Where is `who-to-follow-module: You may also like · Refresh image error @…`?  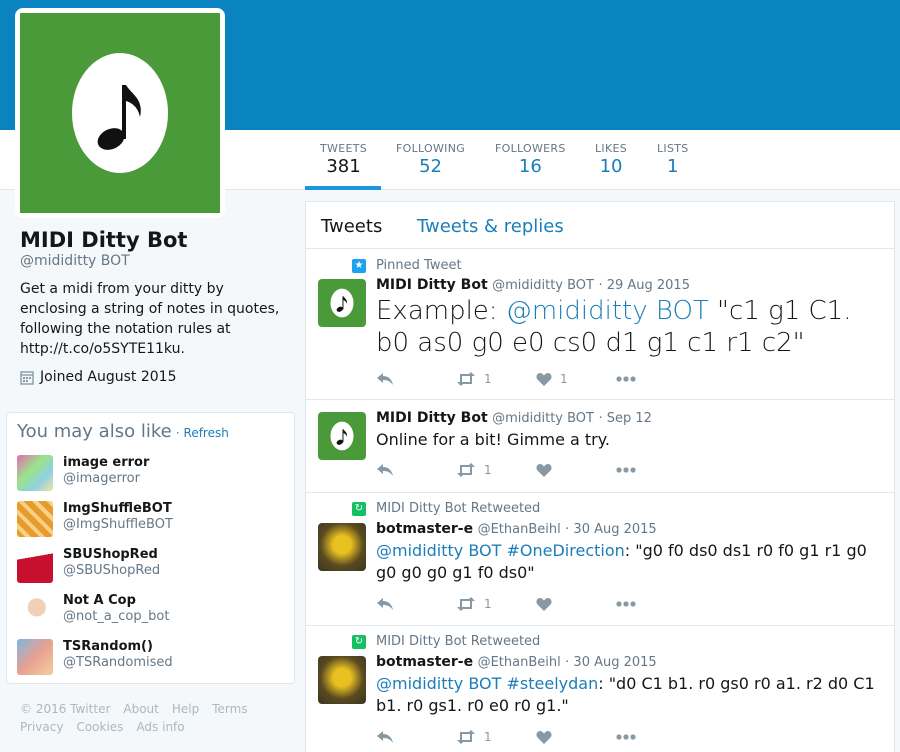
who-to-follow-module: You may also like · Refresh image error @… is located at coordinates (150, 548).